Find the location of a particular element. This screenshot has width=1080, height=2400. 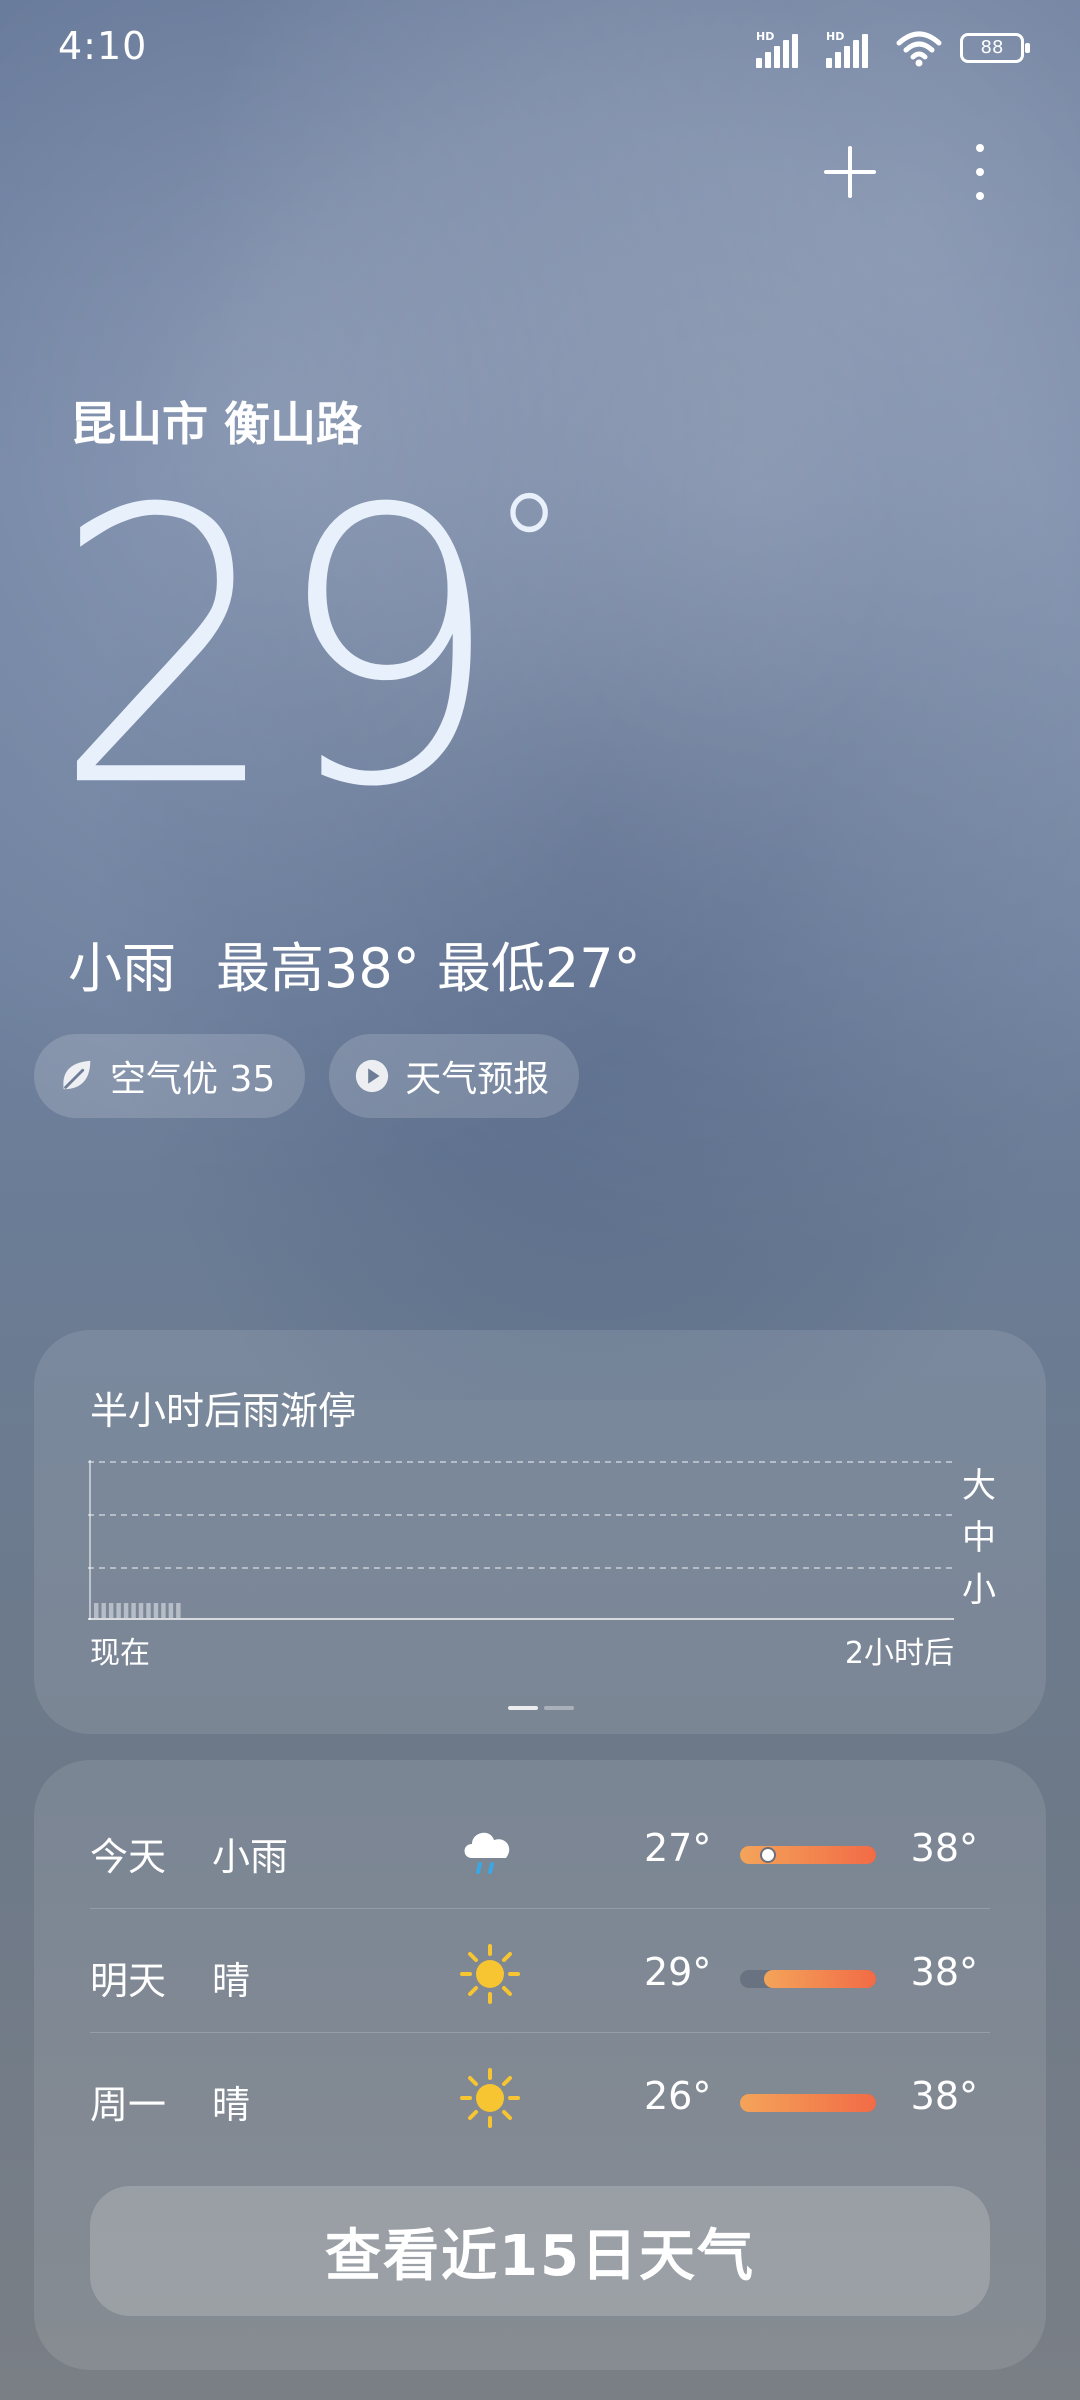

degree-symbol: ° is located at coordinates (529, 549).